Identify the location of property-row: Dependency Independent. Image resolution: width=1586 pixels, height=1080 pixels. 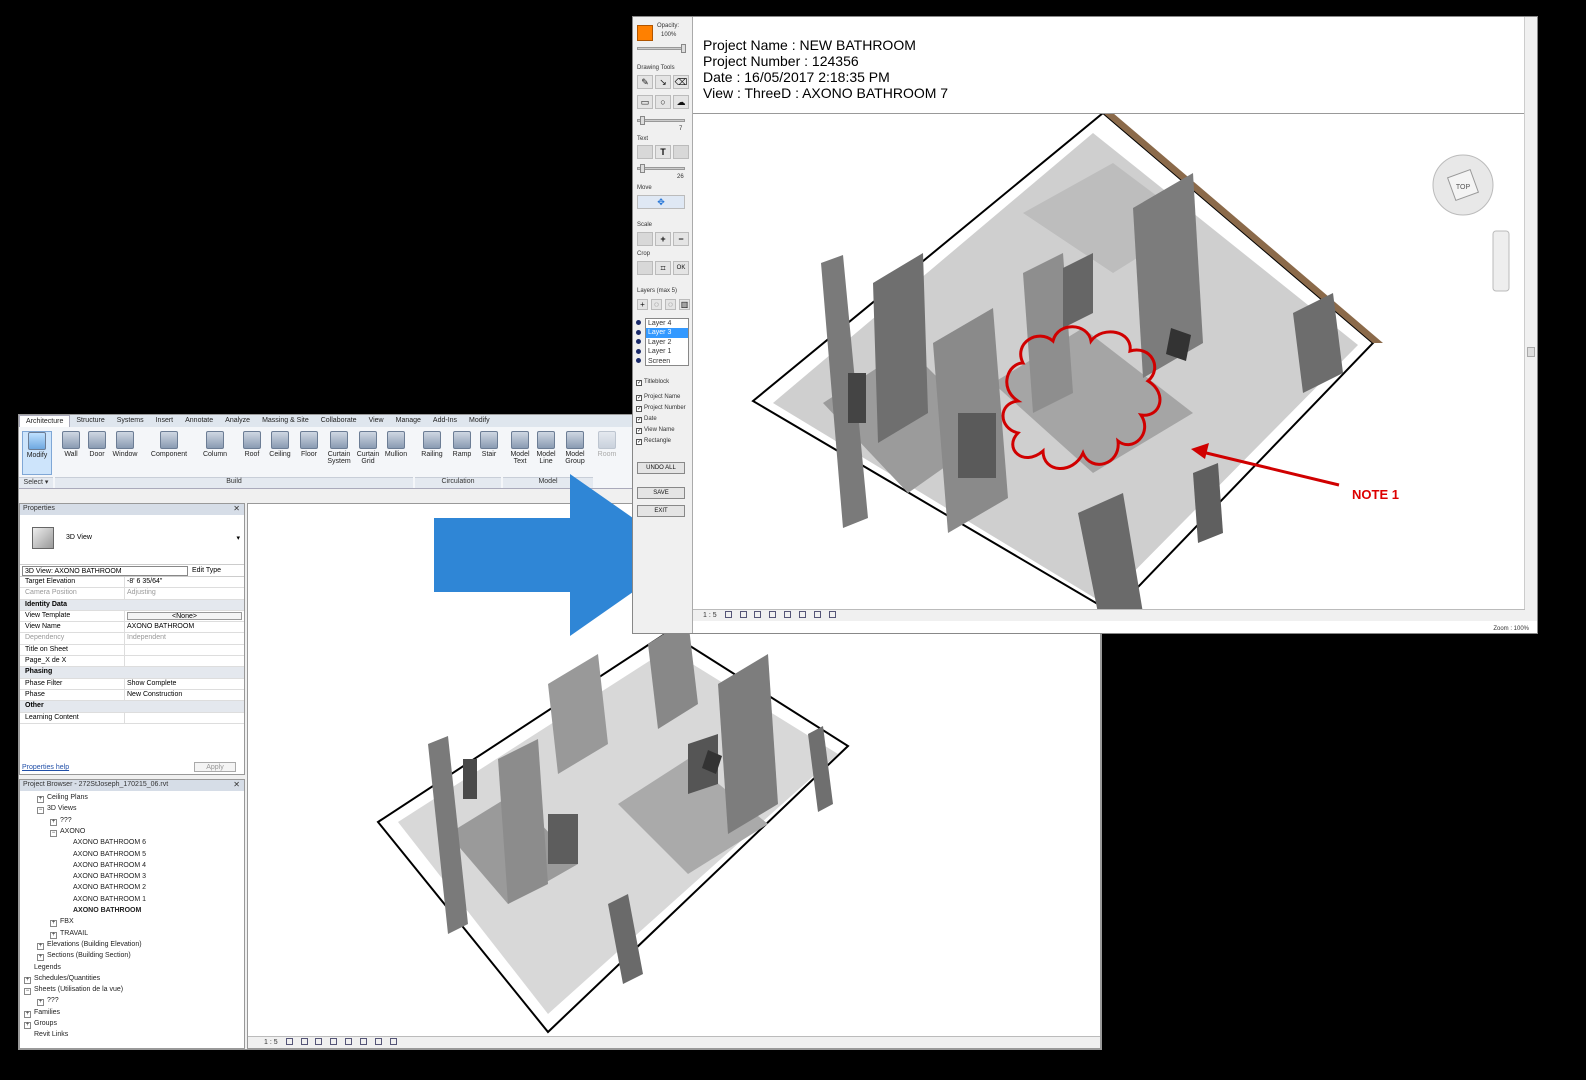
(132, 639).